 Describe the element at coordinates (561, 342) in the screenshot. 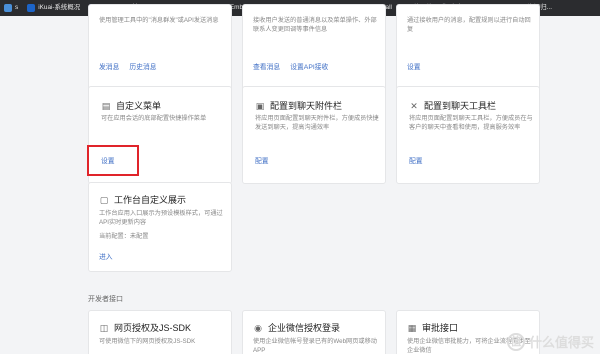

I see `watermark-text: 什么值得买` at that location.